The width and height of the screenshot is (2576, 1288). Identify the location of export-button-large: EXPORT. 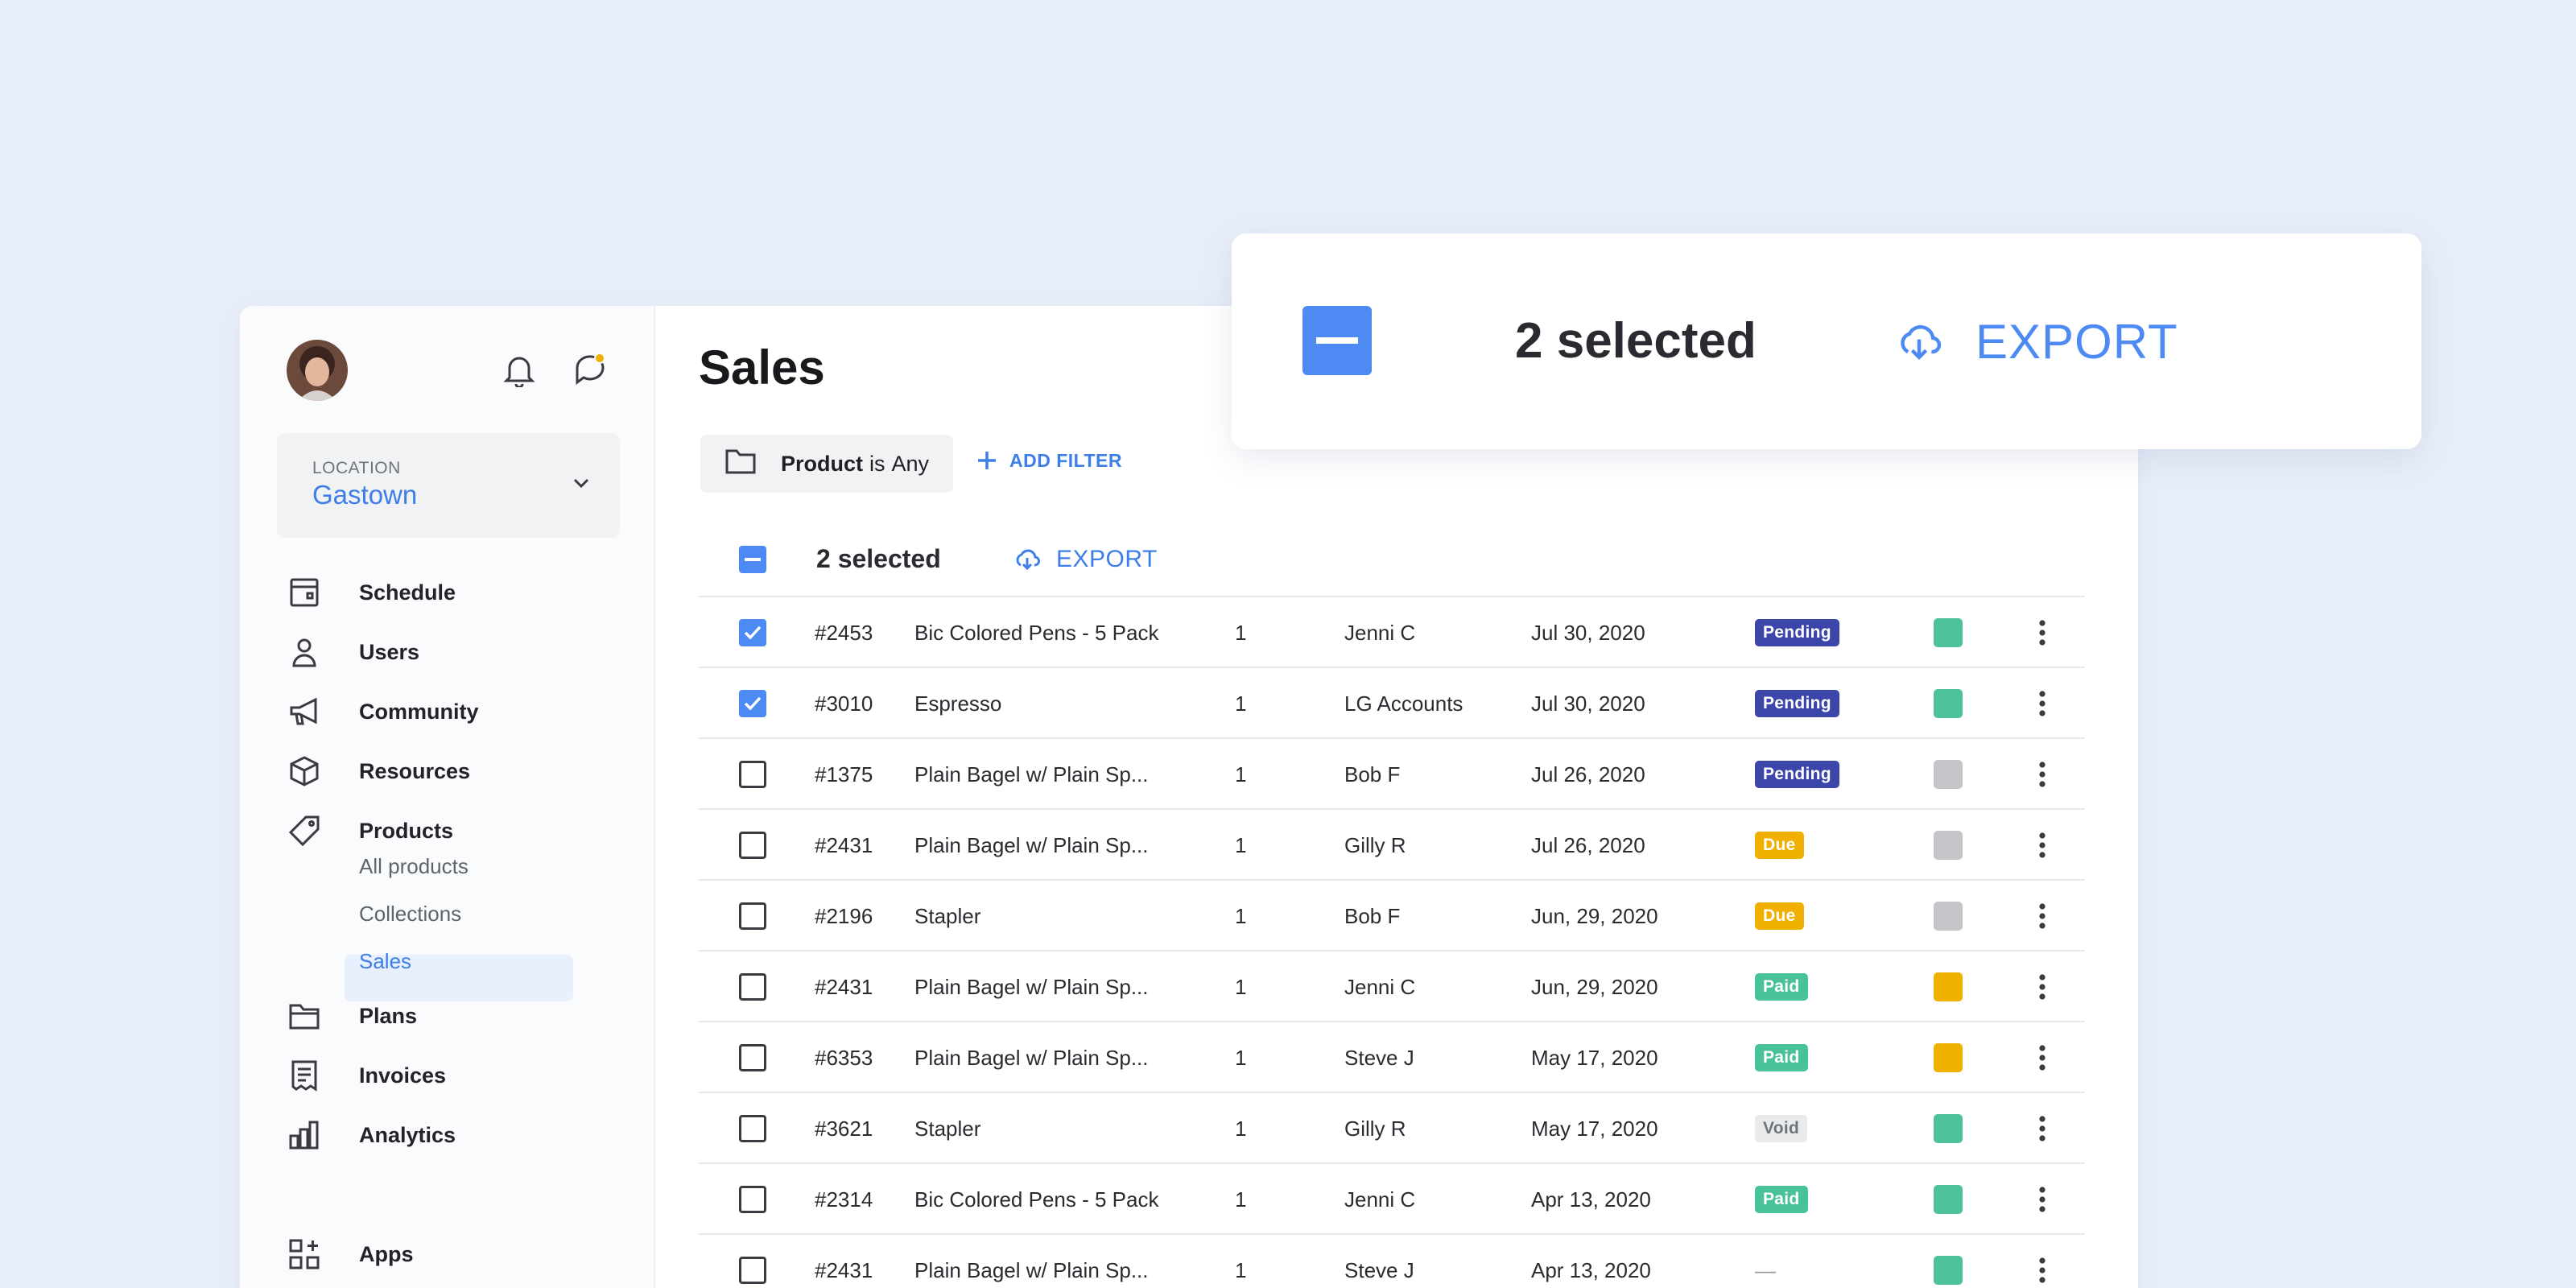
(2037, 341).